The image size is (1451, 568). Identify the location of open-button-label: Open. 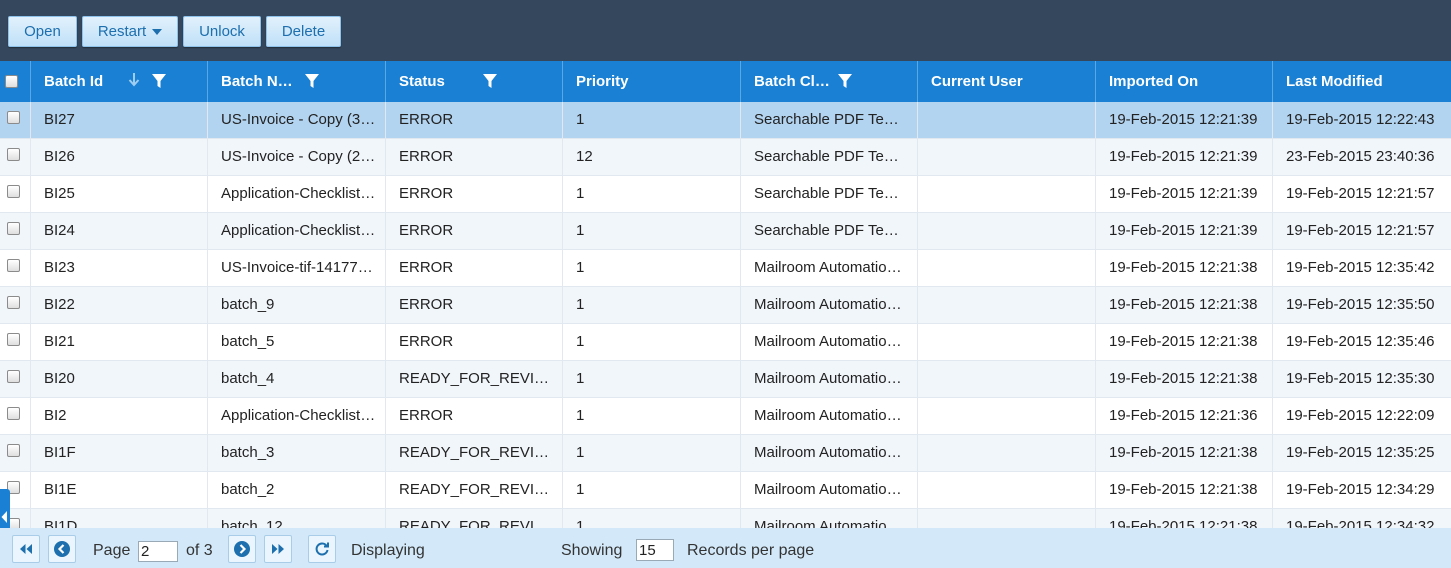
(42, 31).